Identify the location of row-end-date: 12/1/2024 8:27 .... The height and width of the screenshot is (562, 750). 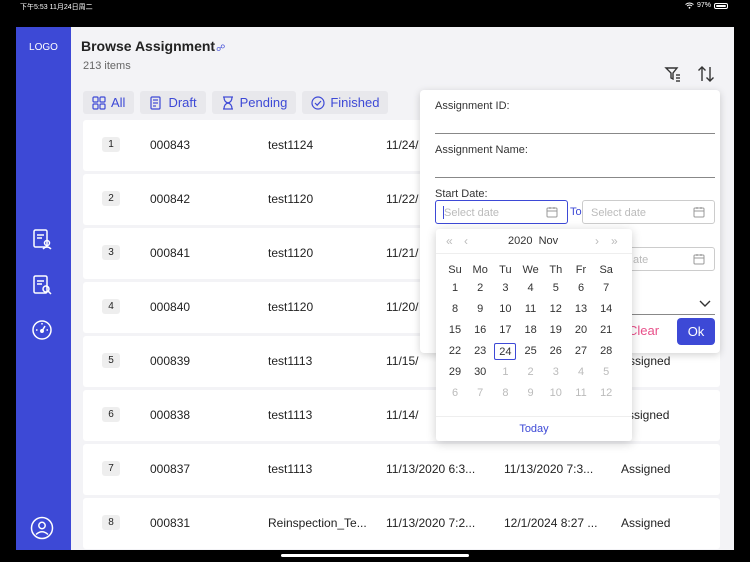
(551, 523).